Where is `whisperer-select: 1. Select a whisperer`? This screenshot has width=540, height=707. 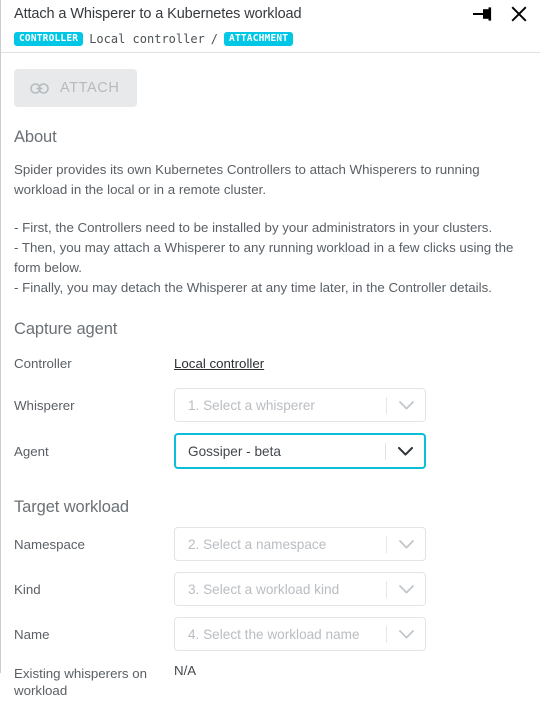
whisperer-select: 1. Select a whisperer is located at coordinates (300, 405).